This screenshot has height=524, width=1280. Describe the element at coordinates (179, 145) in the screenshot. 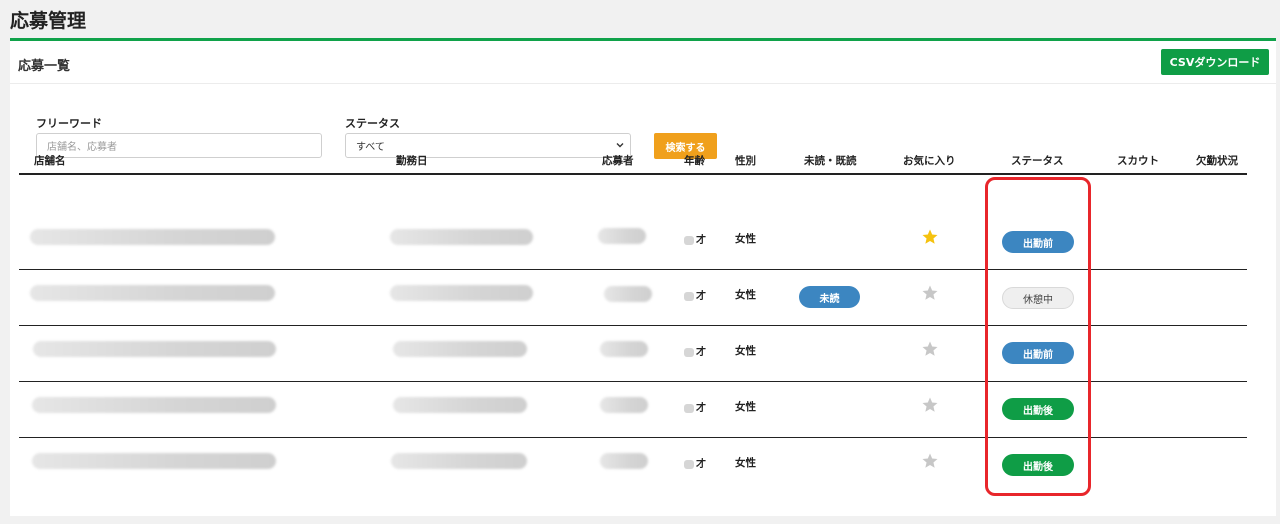

I see `freeword-input: 店舗名、応募者` at that location.